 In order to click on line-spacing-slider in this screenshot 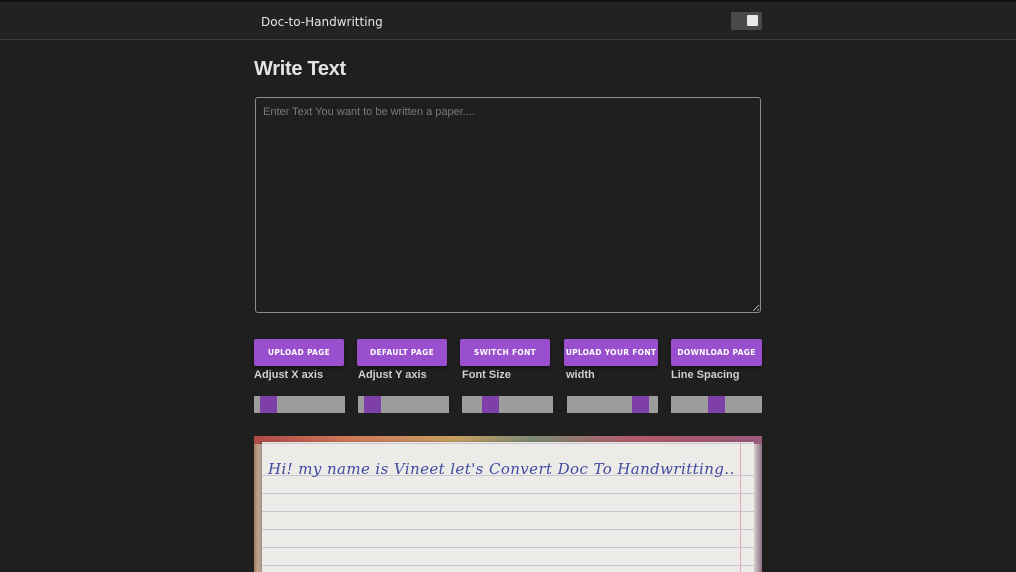, I will do `click(716, 404)`.